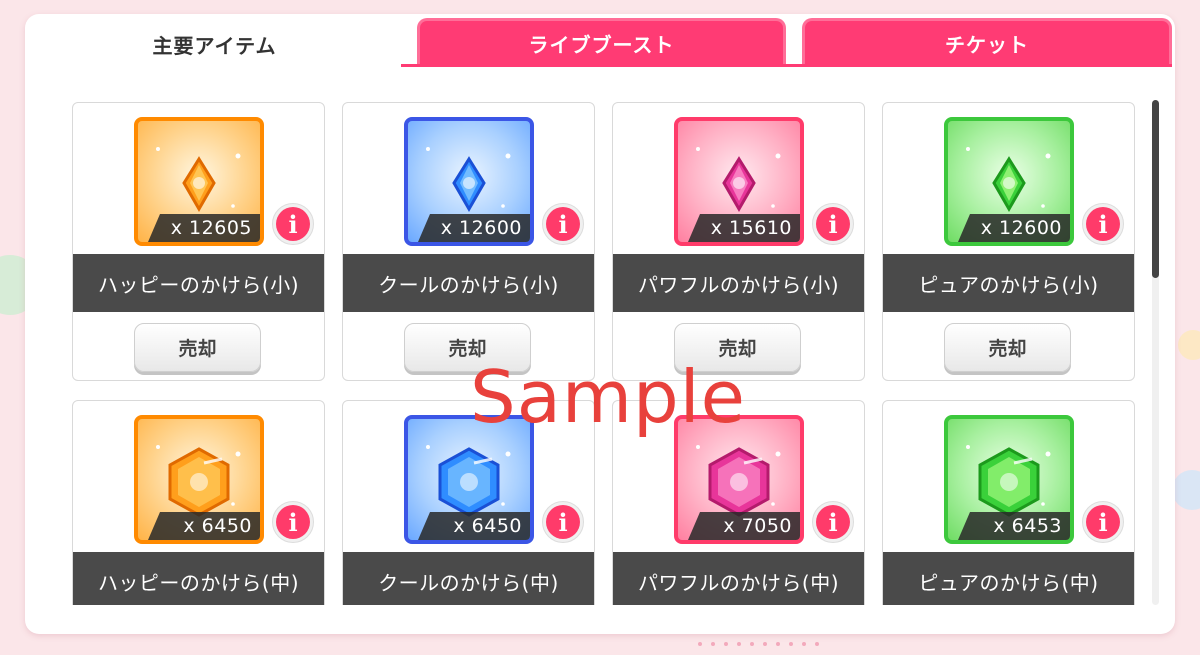 Image resolution: width=1200 pixels, height=655 pixels. I want to click on item-card: x 6453 i ピュアのかけら(中), so click(1008, 502).